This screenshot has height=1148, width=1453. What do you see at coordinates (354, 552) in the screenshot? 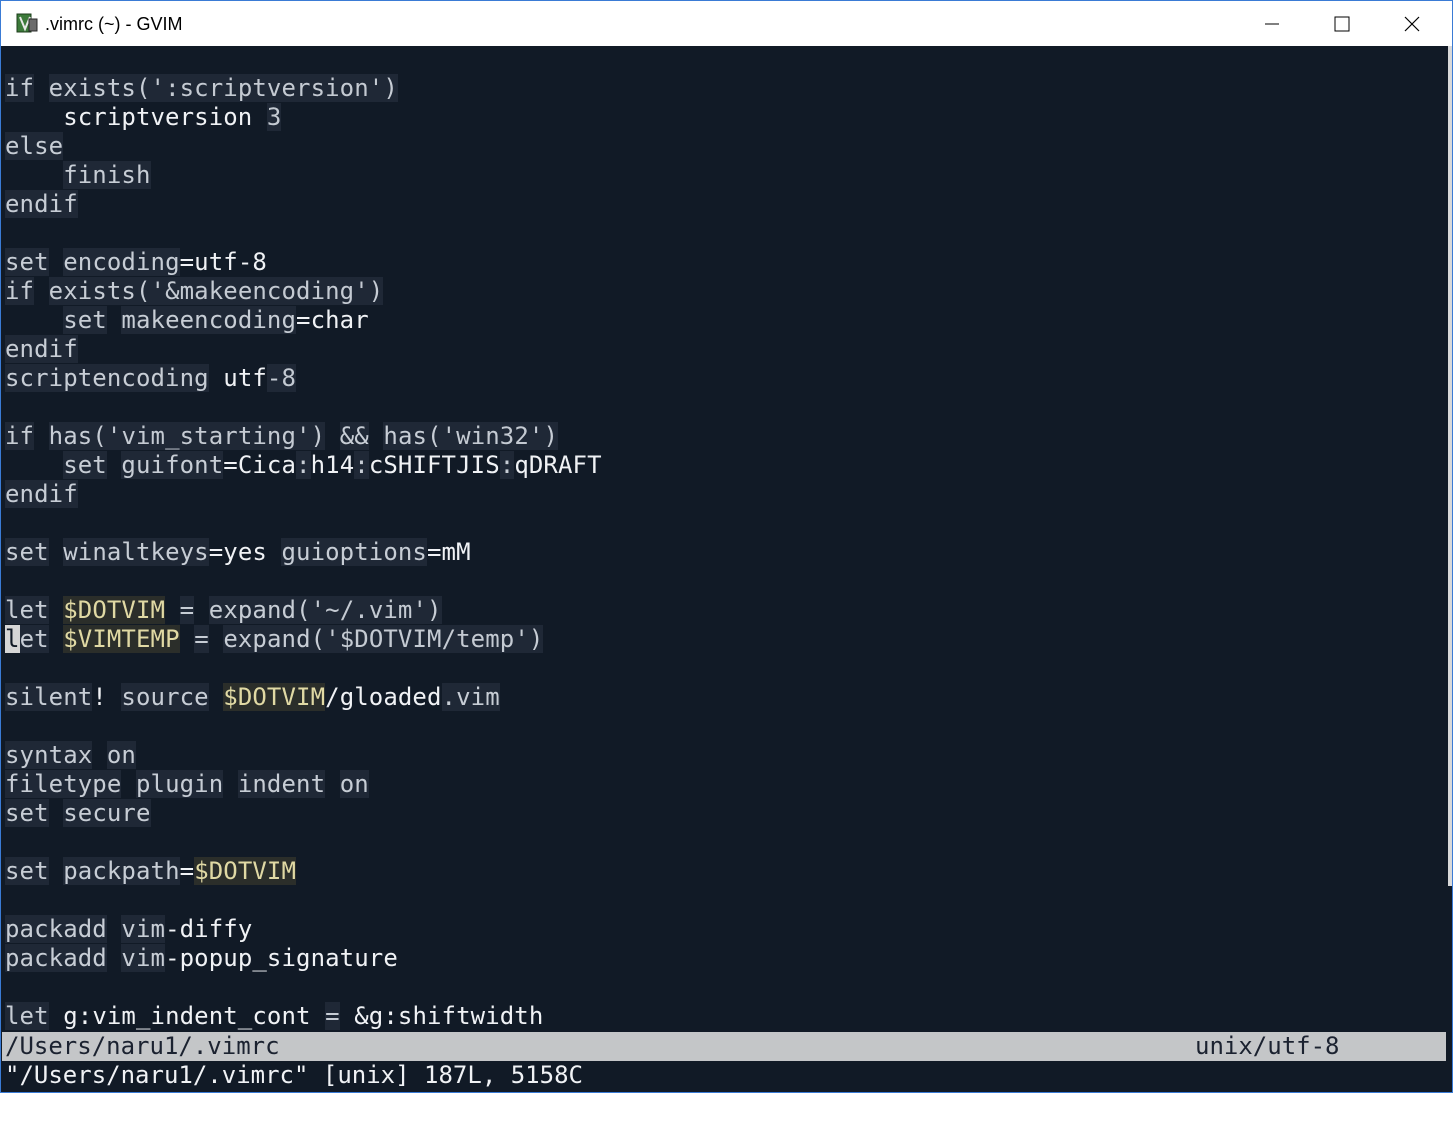
I see `code-token: guioptions` at bounding box center [354, 552].